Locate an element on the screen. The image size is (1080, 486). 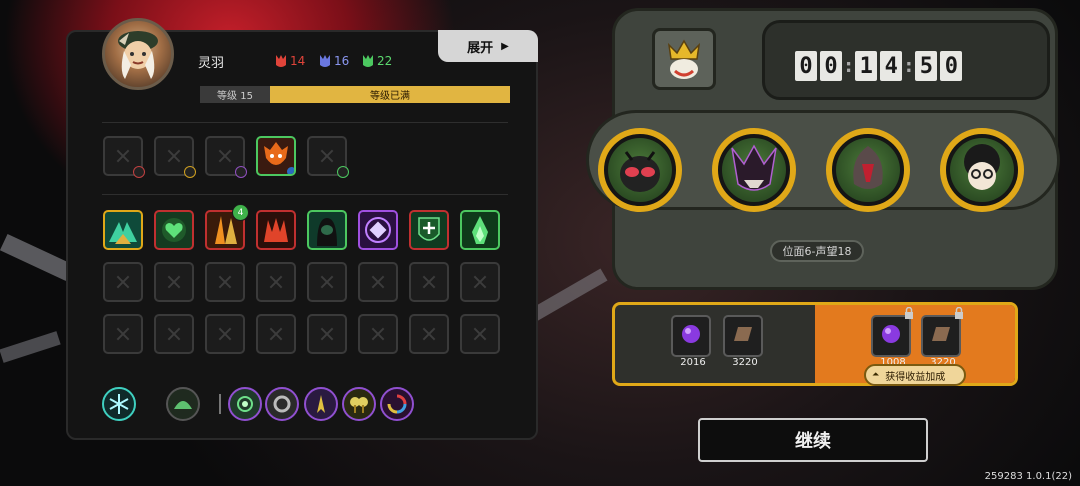
separator is located at coordinates (220, 404).